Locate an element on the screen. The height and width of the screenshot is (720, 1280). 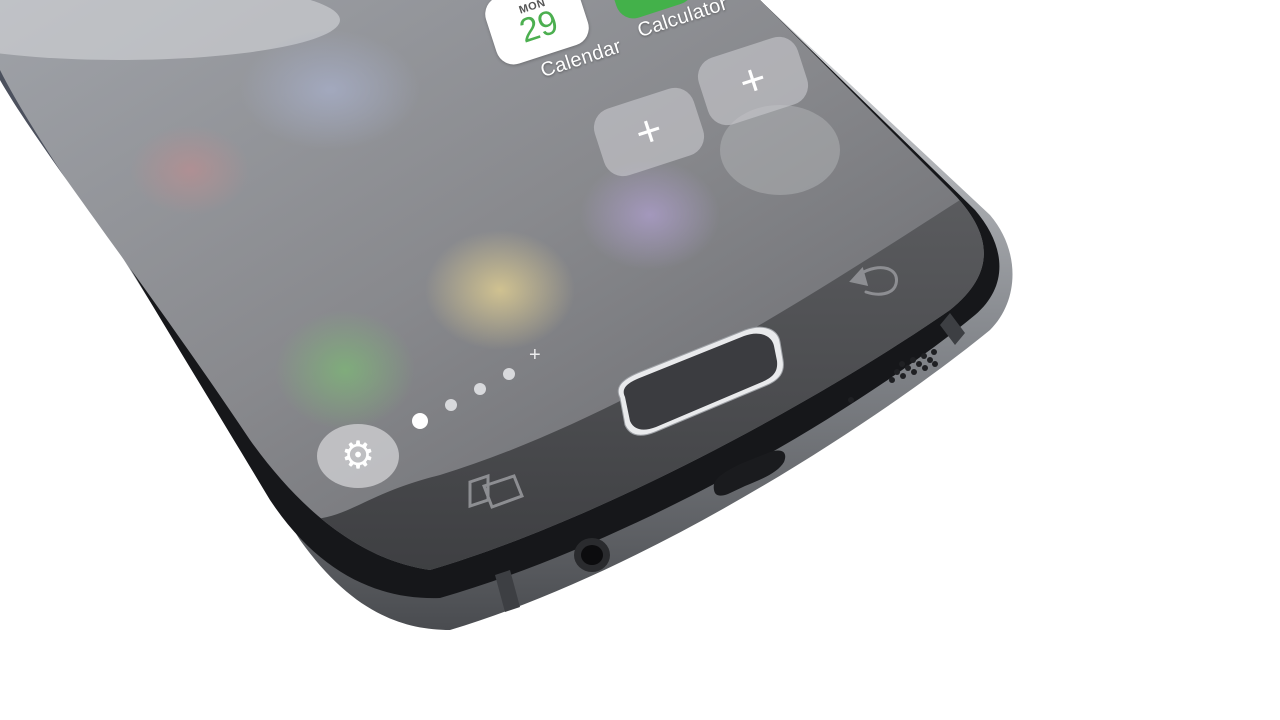
settings-button: ⚙ is located at coordinates (358, 456).